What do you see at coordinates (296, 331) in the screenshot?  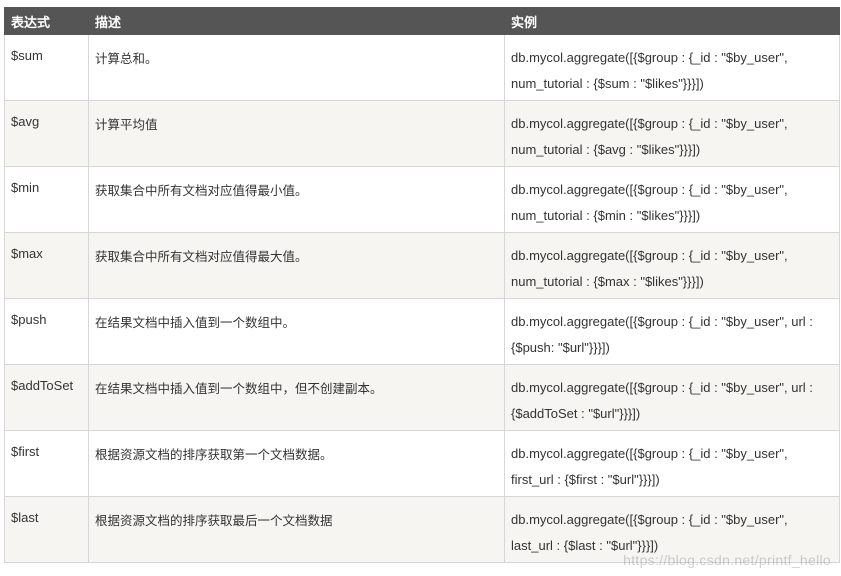 I see `row-description: 在结果文档中插入值到一个数组中。` at bounding box center [296, 331].